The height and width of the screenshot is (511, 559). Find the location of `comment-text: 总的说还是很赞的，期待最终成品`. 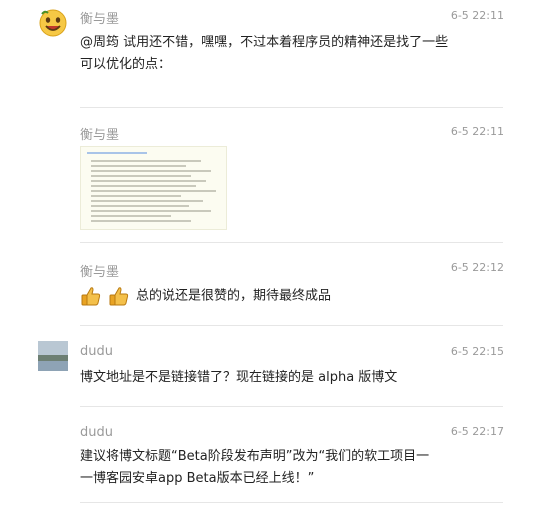

comment-text: 总的说还是很赞的，期待最终成品 is located at coordinates (290, 296).